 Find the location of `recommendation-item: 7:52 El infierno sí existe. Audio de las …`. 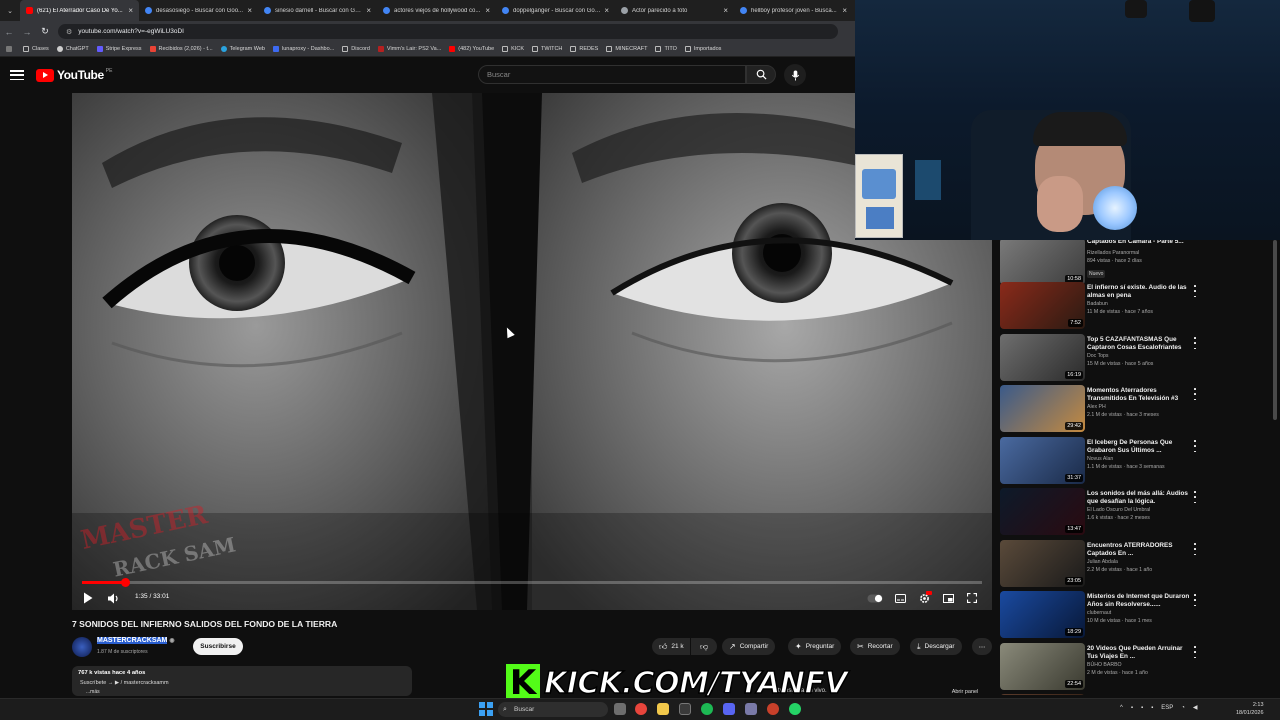

recommendation-item: 7:52 El infierno sí existe. Audio de las … is located at coordinates (1138, 307).